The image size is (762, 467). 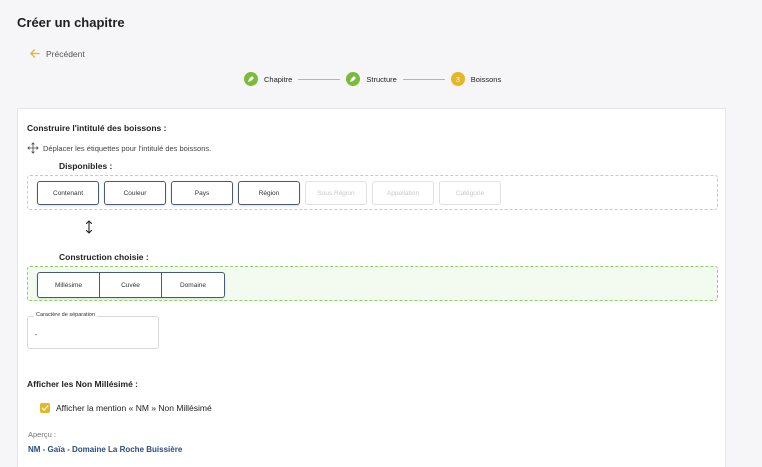 I want to click on tag-appellation: Appellation, so click(x=403, y=193).